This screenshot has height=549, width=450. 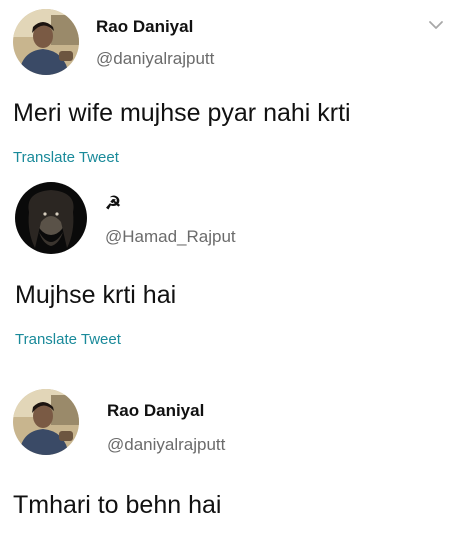 What do you see at coordinates (436, 25) in the screenshot?
I see `chevron-down-icon` at bounding box center [436, 25].